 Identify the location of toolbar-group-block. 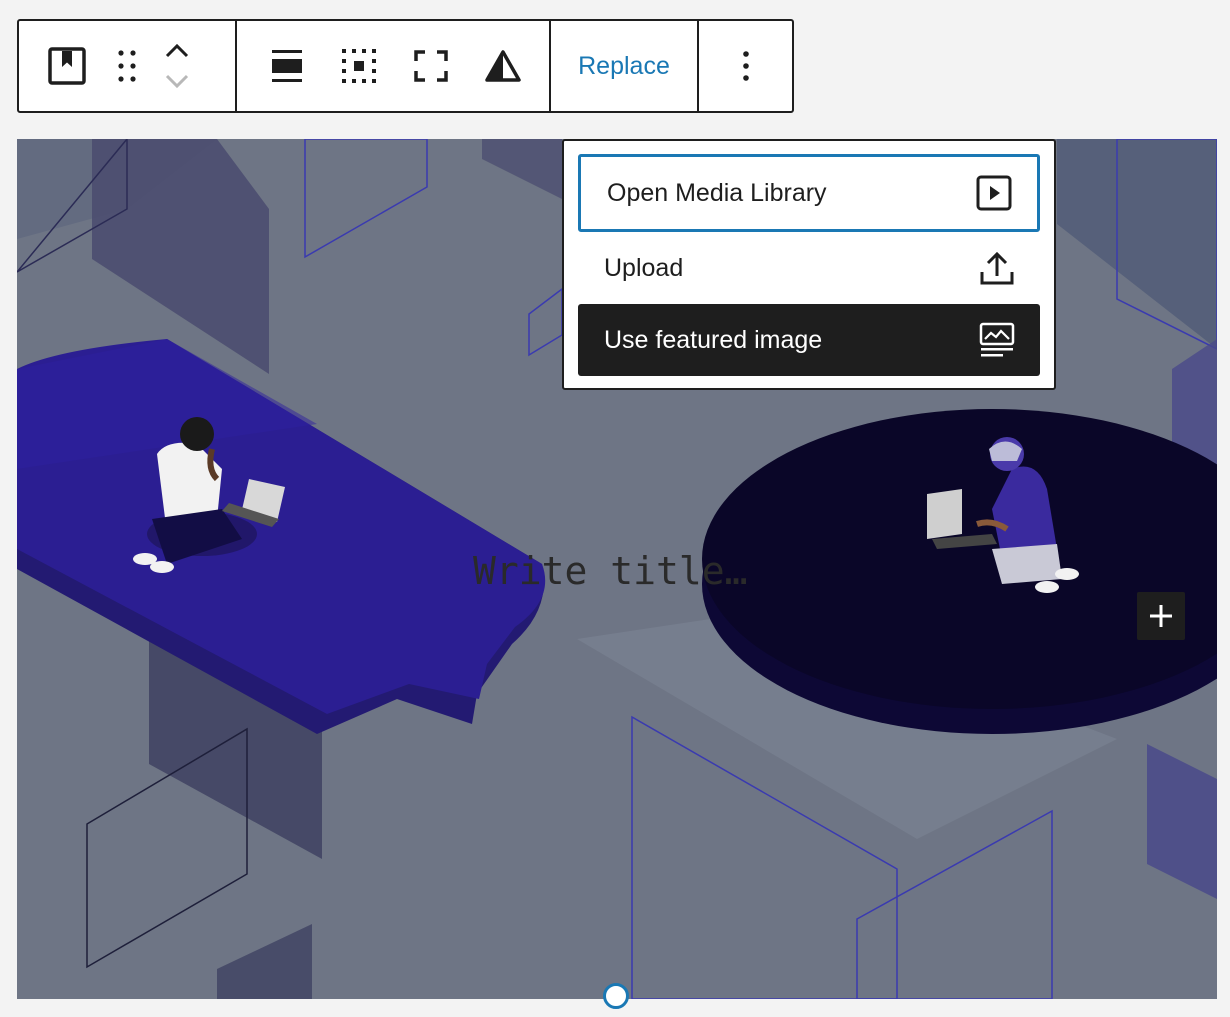
(128, 66).